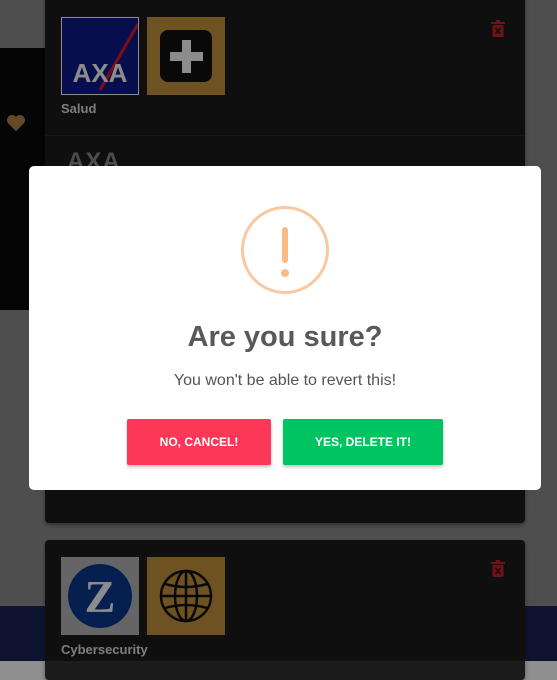  What do you see at coordinates (285, 380) in the screenshot?
I see `dialog-text: You won't be able to revert this!` at bounding box center [285, 380].